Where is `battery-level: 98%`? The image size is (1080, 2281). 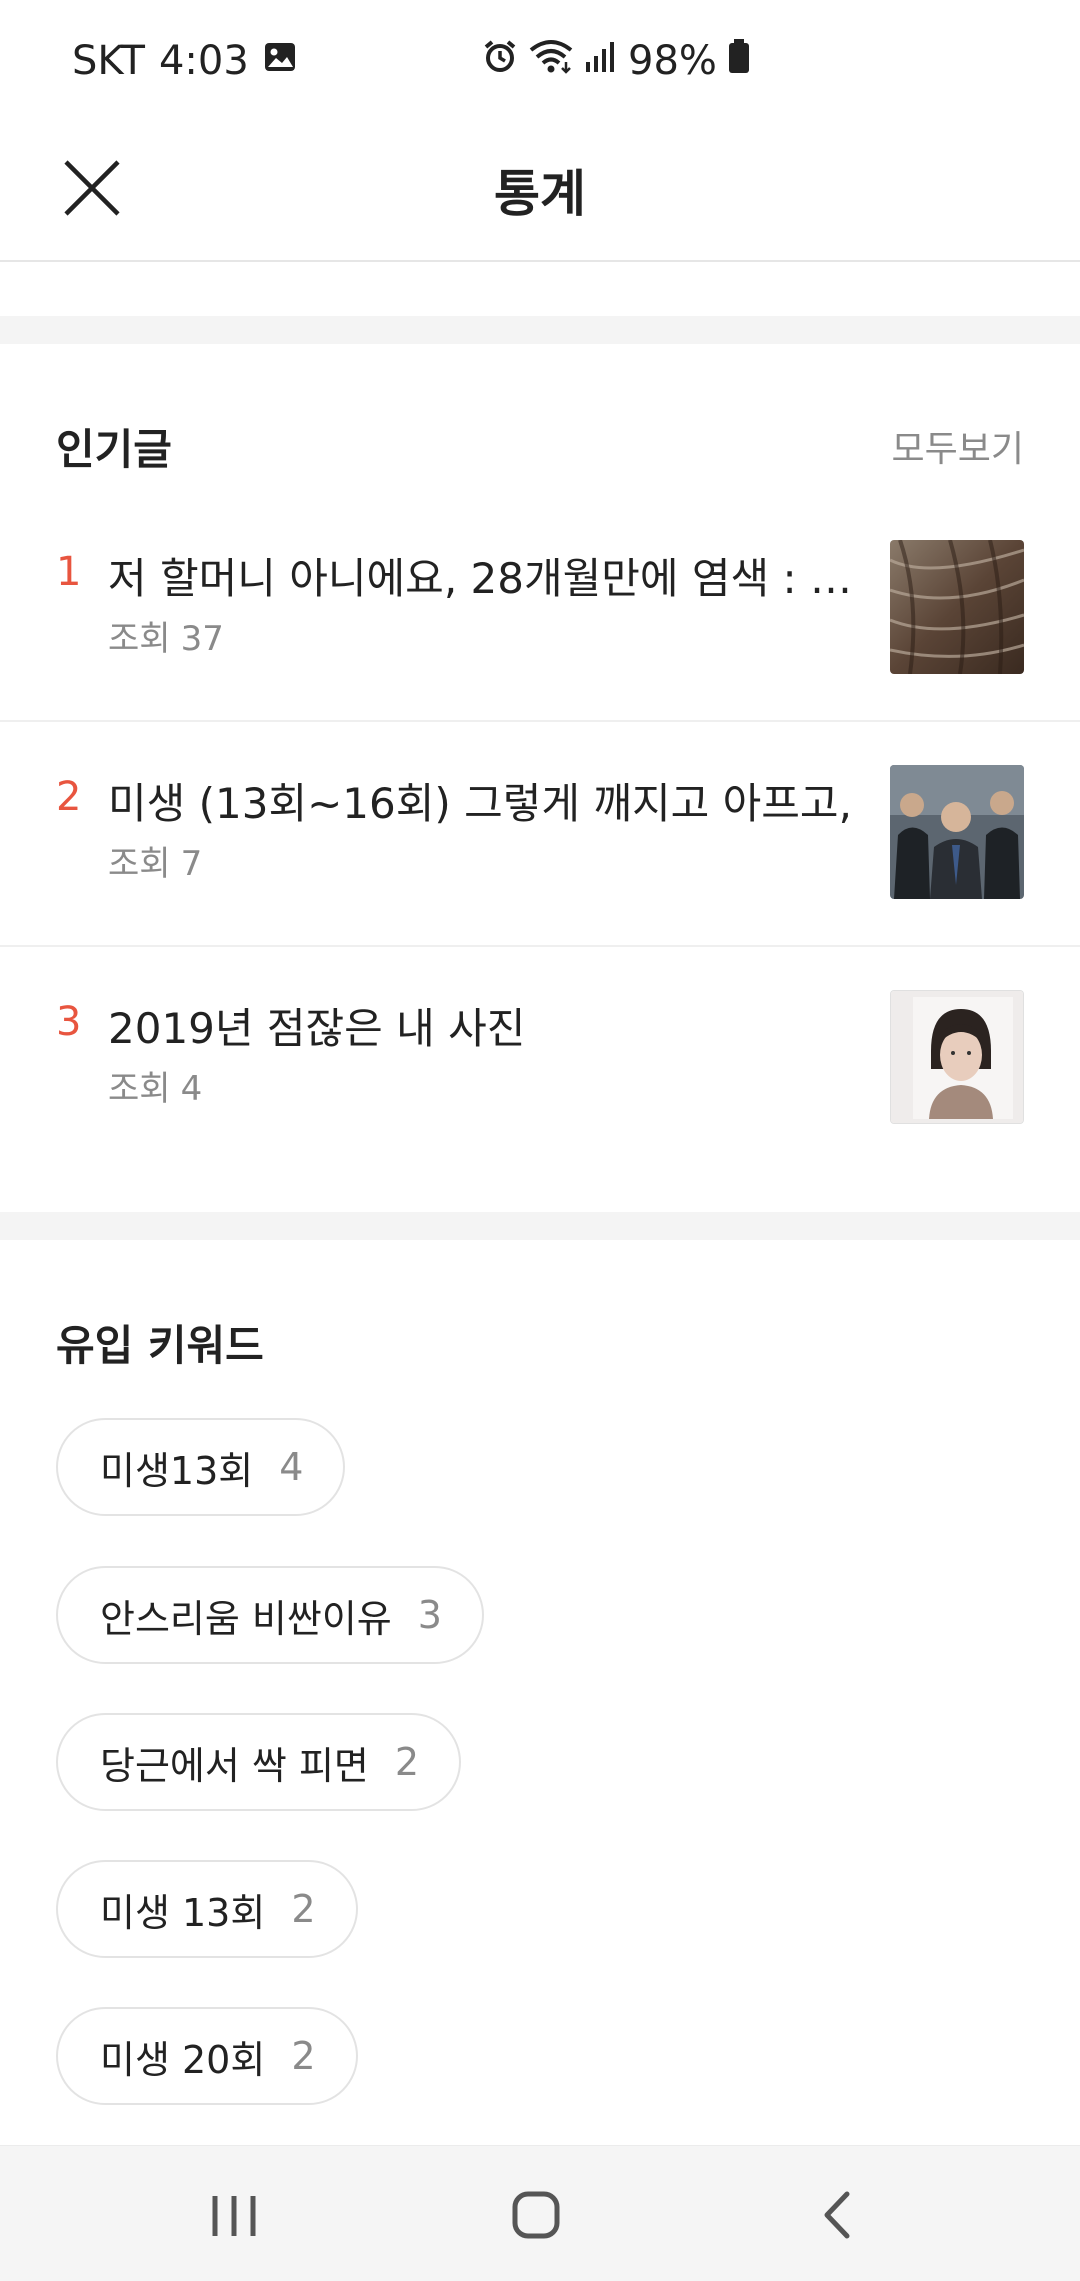
battery-level: 98% is located at coordinates (672, 61).